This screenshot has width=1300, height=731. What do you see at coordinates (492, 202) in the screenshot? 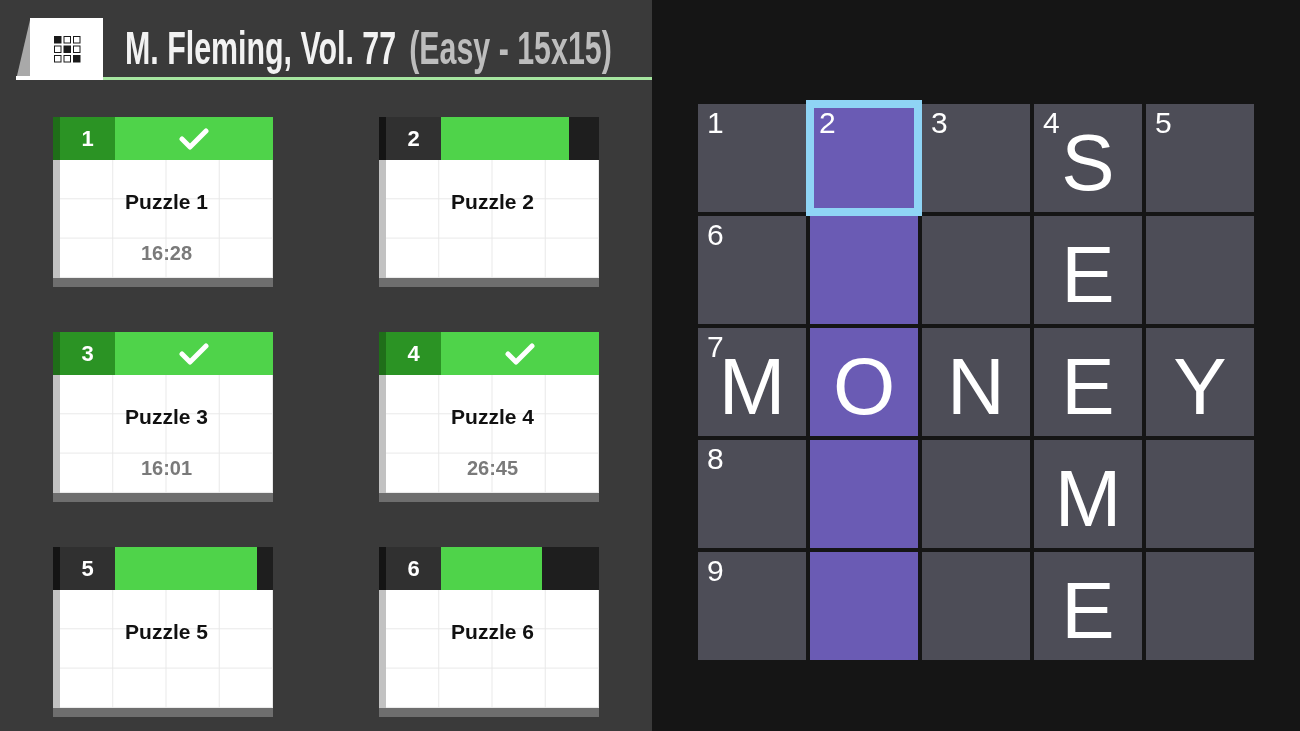
I see `puzzle-title: Puzzle 2` at bounding box center [492, 202].